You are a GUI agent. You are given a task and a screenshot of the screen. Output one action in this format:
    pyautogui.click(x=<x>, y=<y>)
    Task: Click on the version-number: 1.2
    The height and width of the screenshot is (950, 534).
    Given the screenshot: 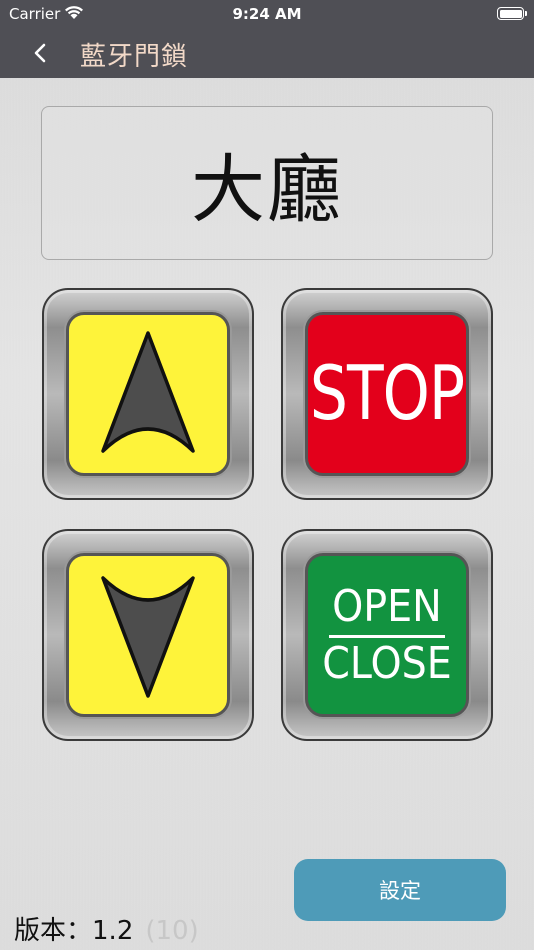 What is the action you would take?
    pyautogui.click(x=113, y=931)
    